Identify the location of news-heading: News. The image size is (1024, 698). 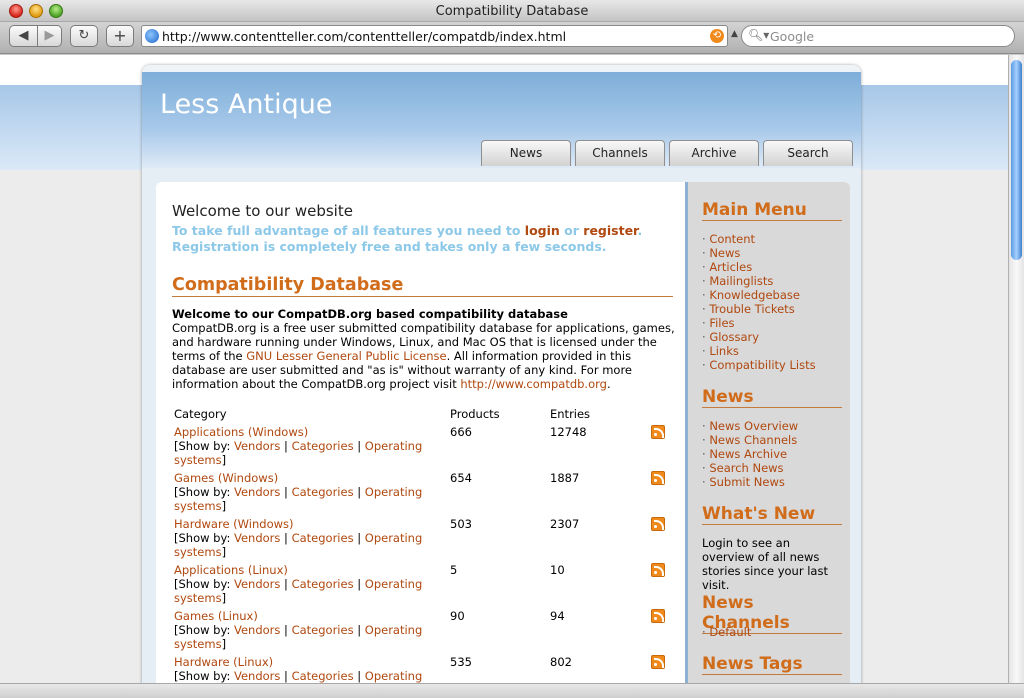
(772, 397).